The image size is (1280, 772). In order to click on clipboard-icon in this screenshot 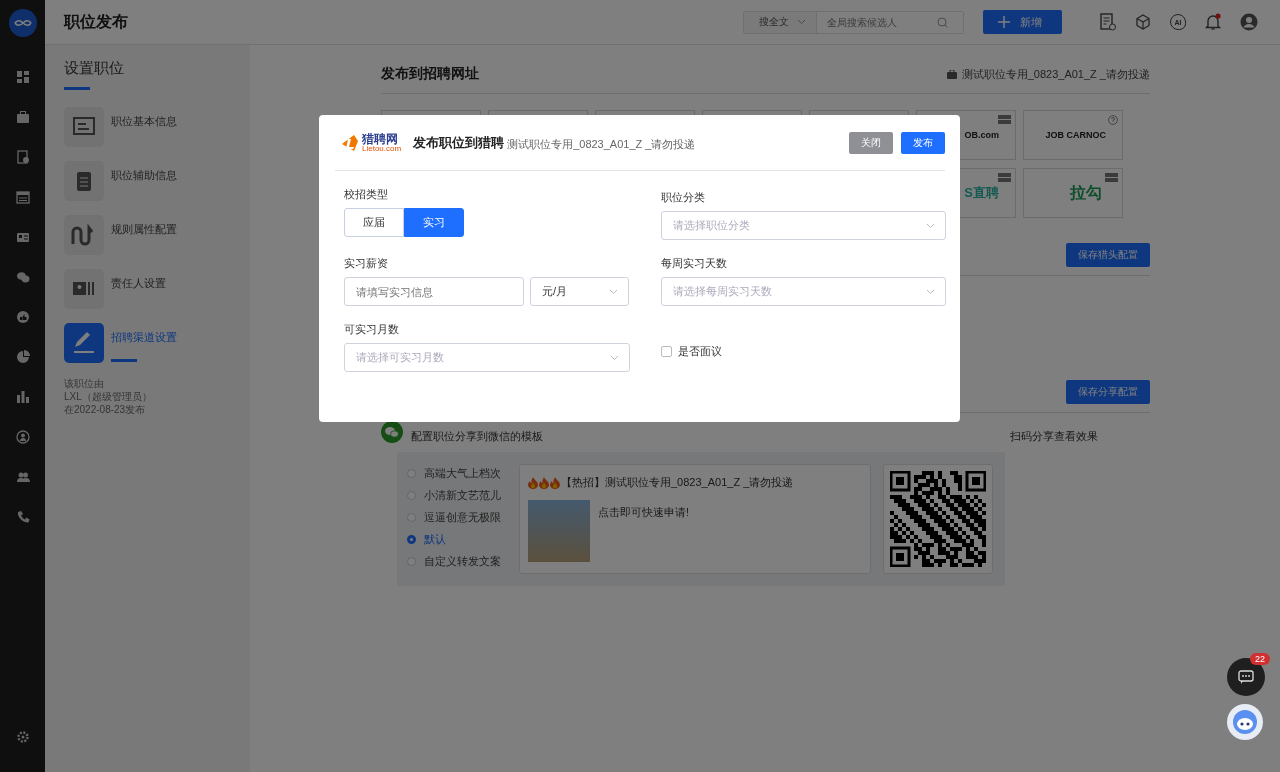, I will do `click(84, 181)`.